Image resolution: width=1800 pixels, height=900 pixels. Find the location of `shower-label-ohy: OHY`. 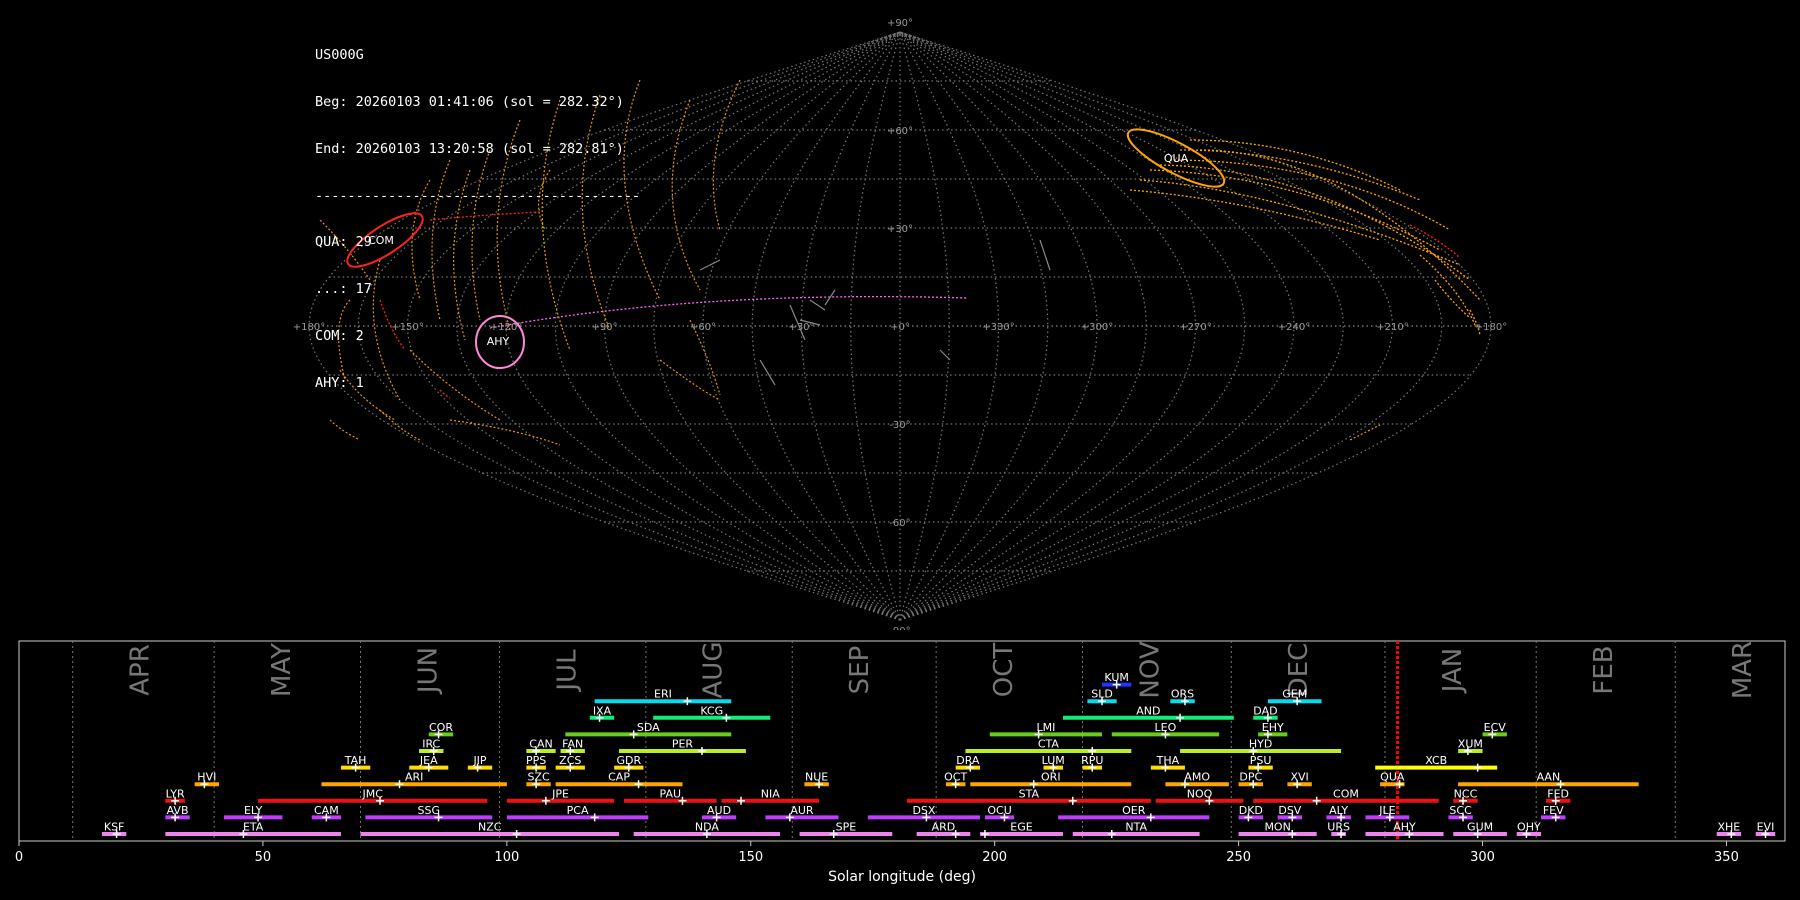

shower-label-ohy: OHY is located at coordinates (1529, 827).